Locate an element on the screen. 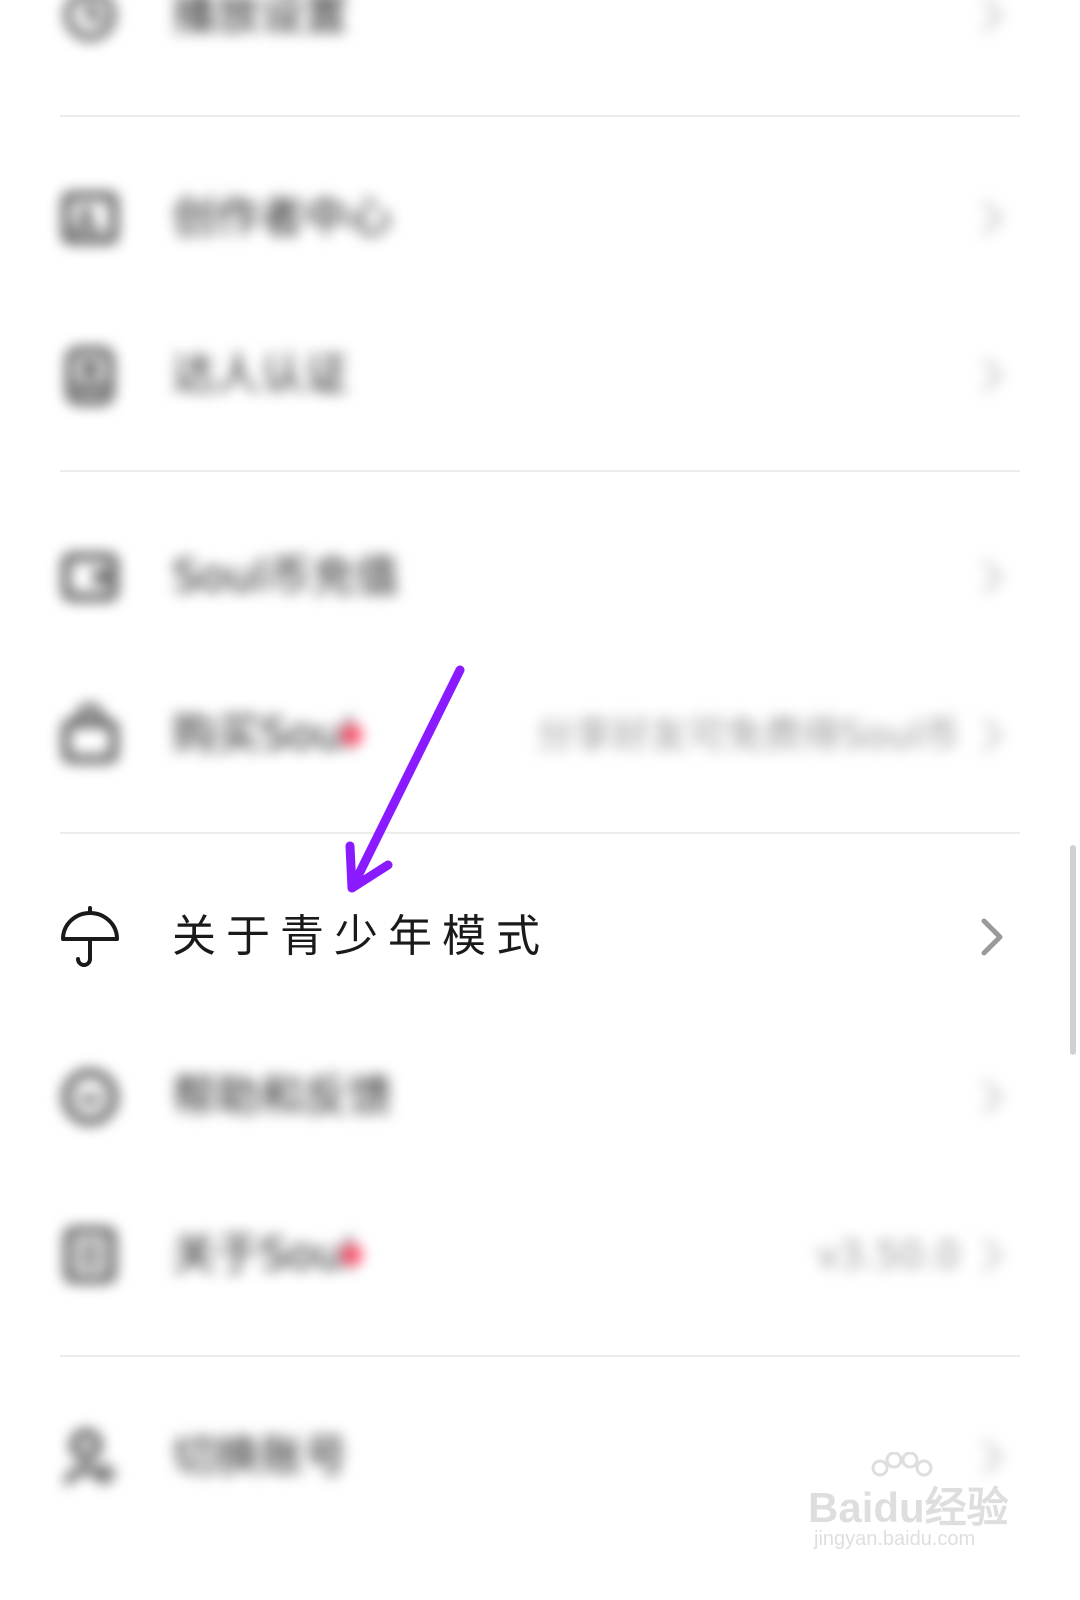  settings-row-label: 切换账号 is located at coordinates (260, 1456).